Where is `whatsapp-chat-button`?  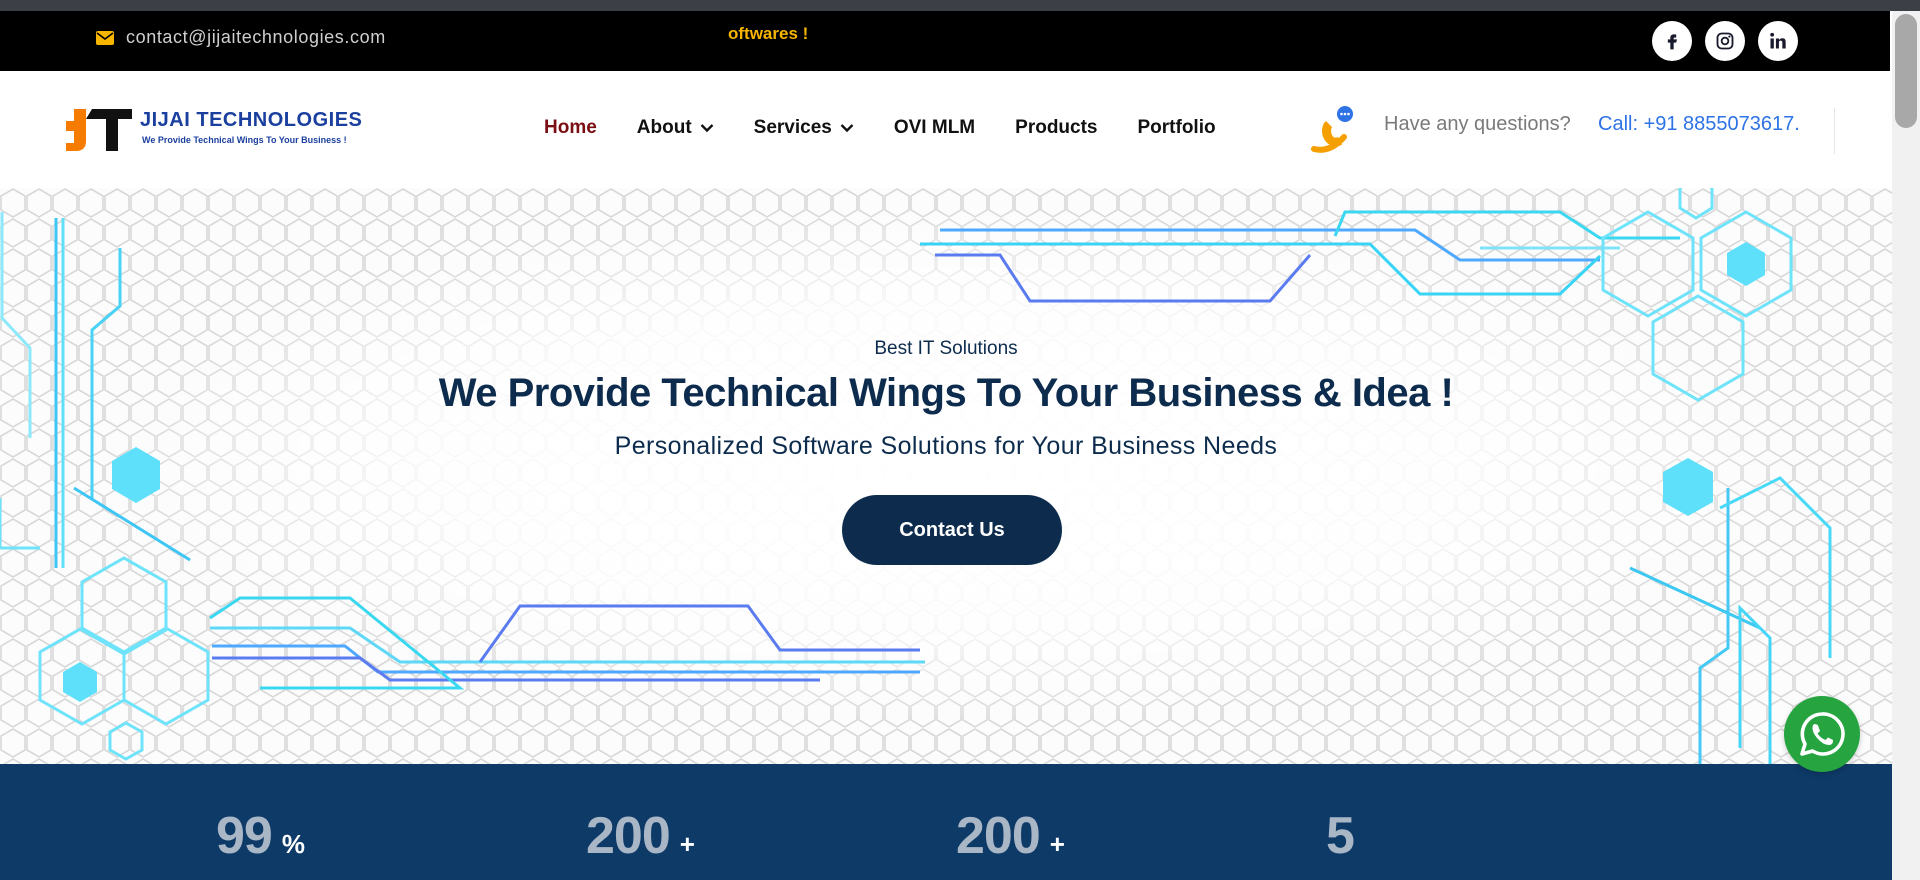
whatsapp-chat-button is located at coordinates (1822, 734).